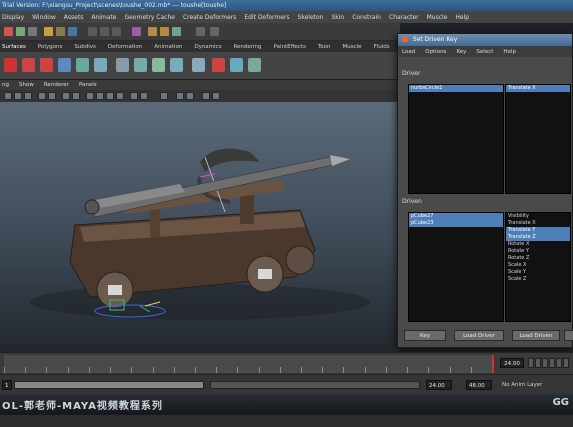 The width and height of the screenshot is (573, 427). Describe the element at coordinates (456, 267) in the screenshot. I see `driven-object-list: pCube27 pCube23` at that location.